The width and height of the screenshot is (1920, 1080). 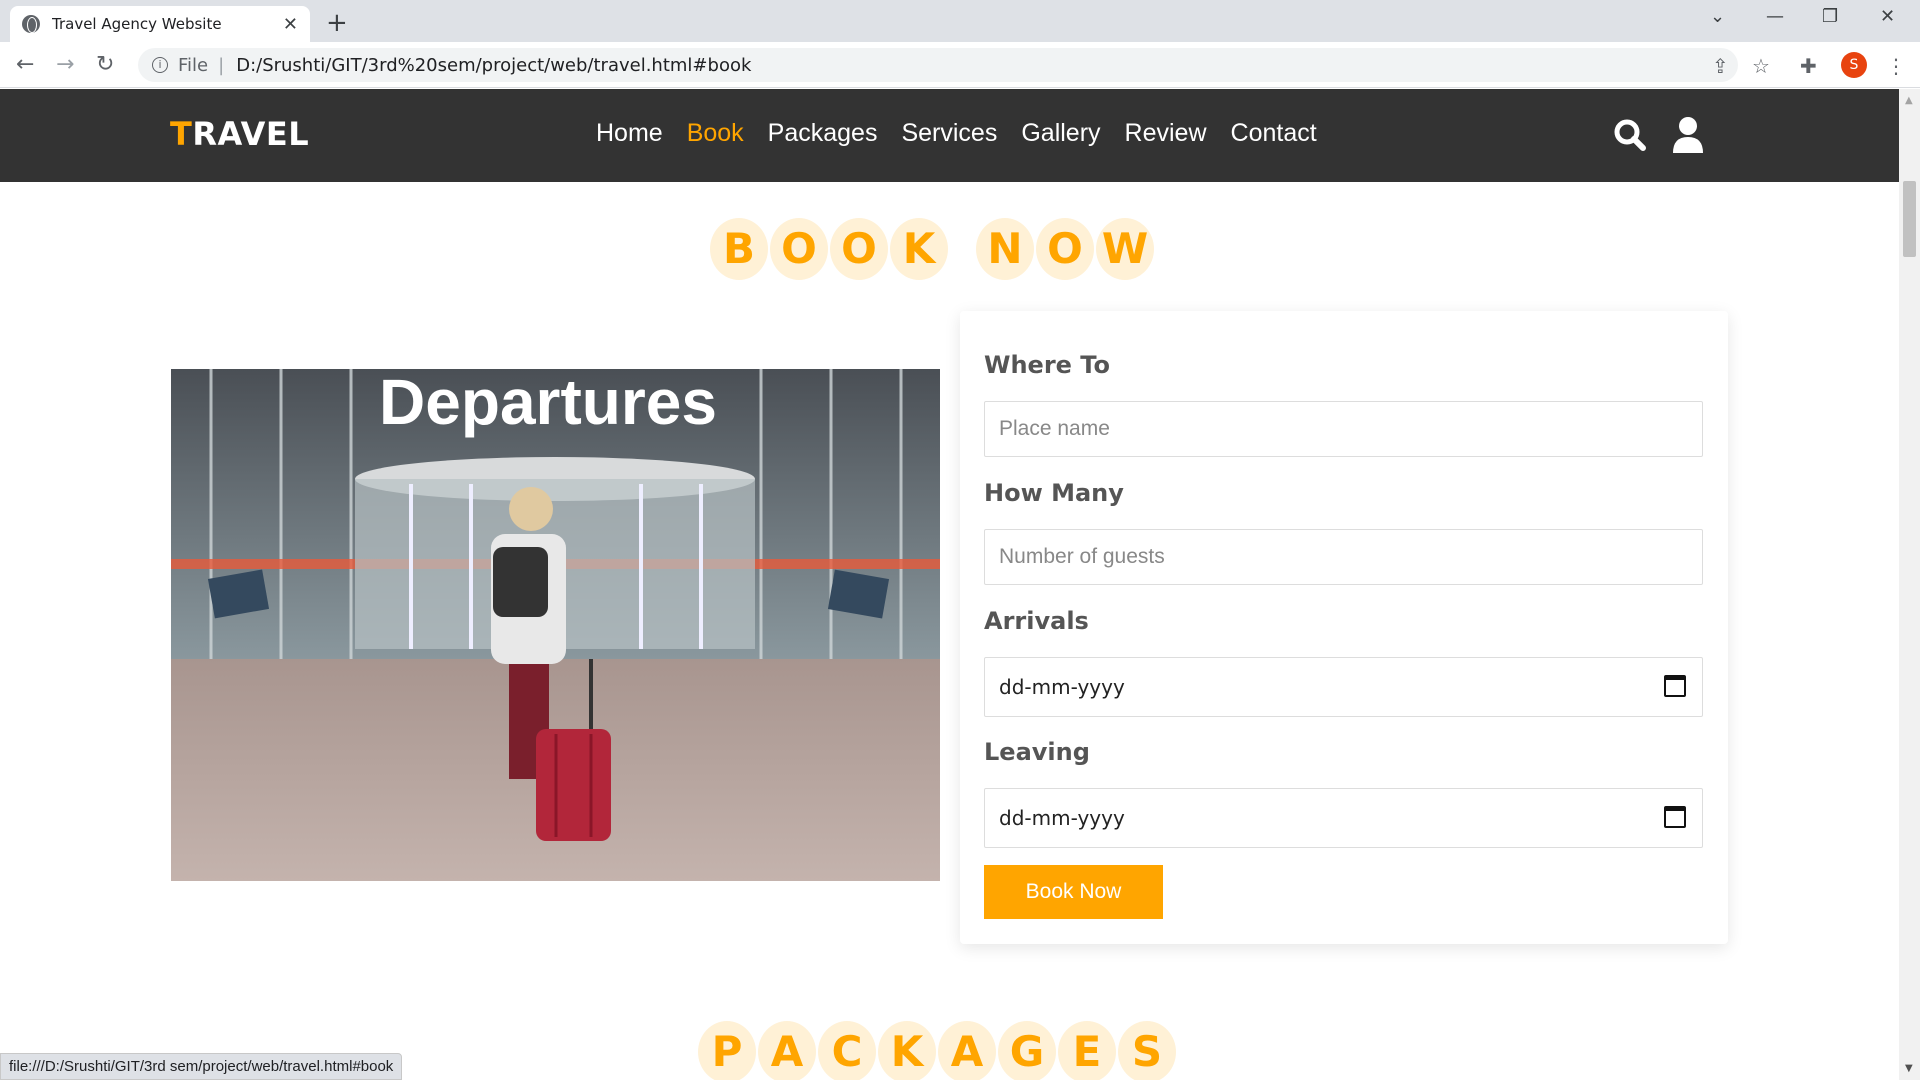 What do you see at coordinates (1808, 66) in the screenshot?
I see `extensions-icon: ✚` at bounding box center [1808, 66].